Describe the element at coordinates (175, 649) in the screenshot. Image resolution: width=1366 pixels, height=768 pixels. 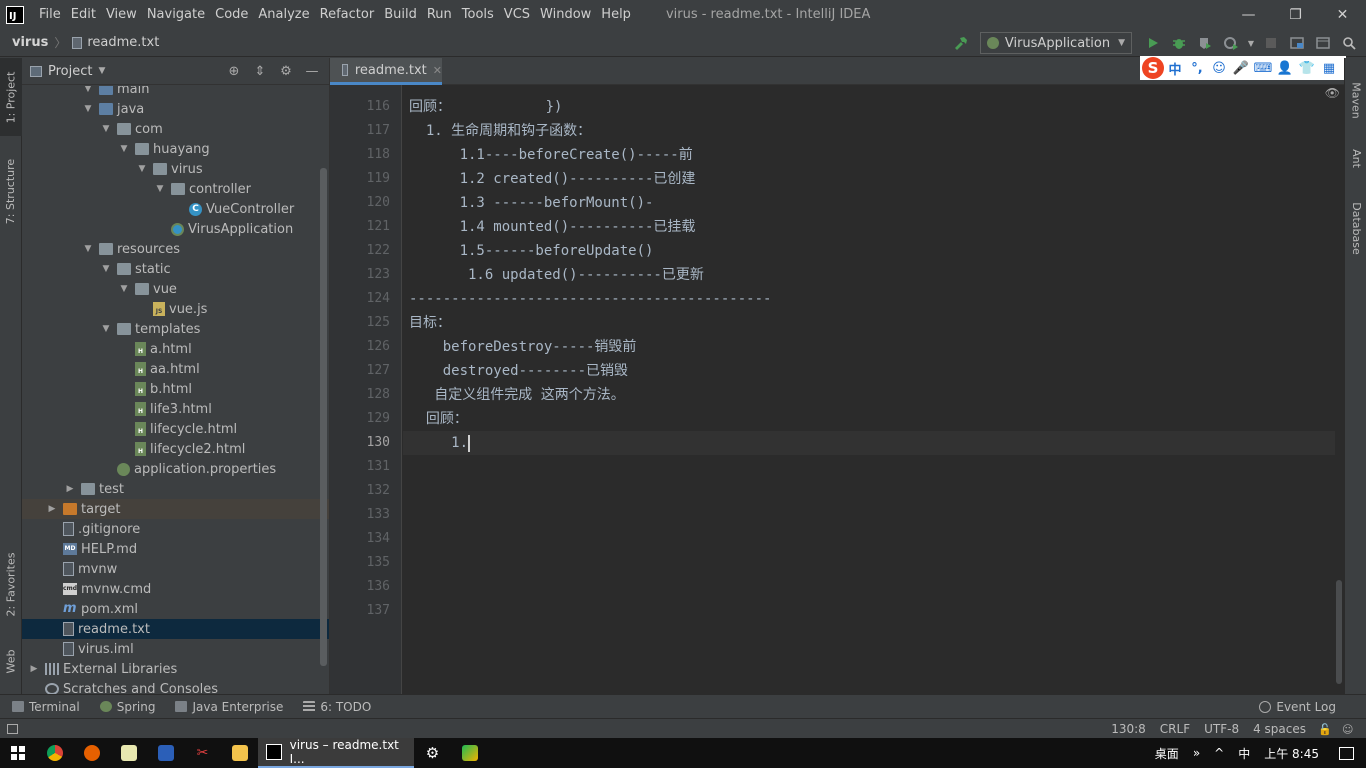
I see `tree-node: virus.iml` at that location.